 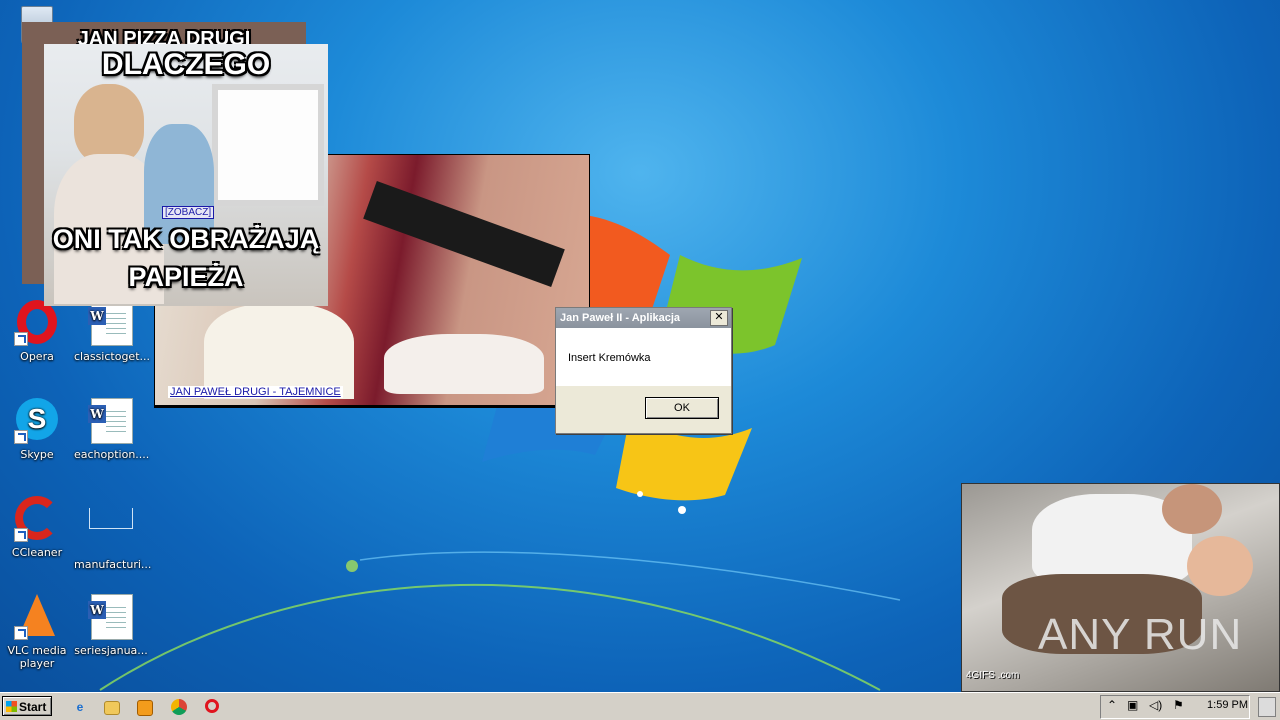 What do you see at coordinates (111, 531) in the screenshot?
I see `file-icon` at bounding box center [111, 531].